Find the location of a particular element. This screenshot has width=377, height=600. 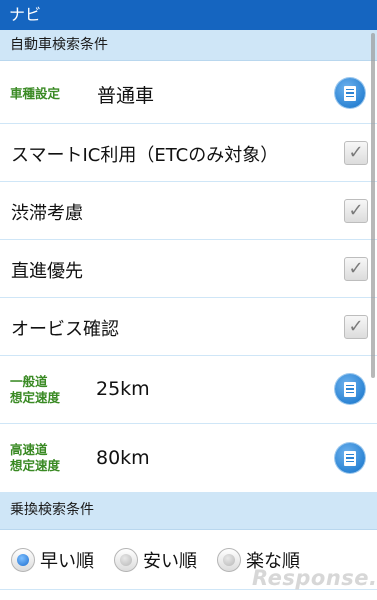

app-title: ナビ is located at coordinates (25, 14).